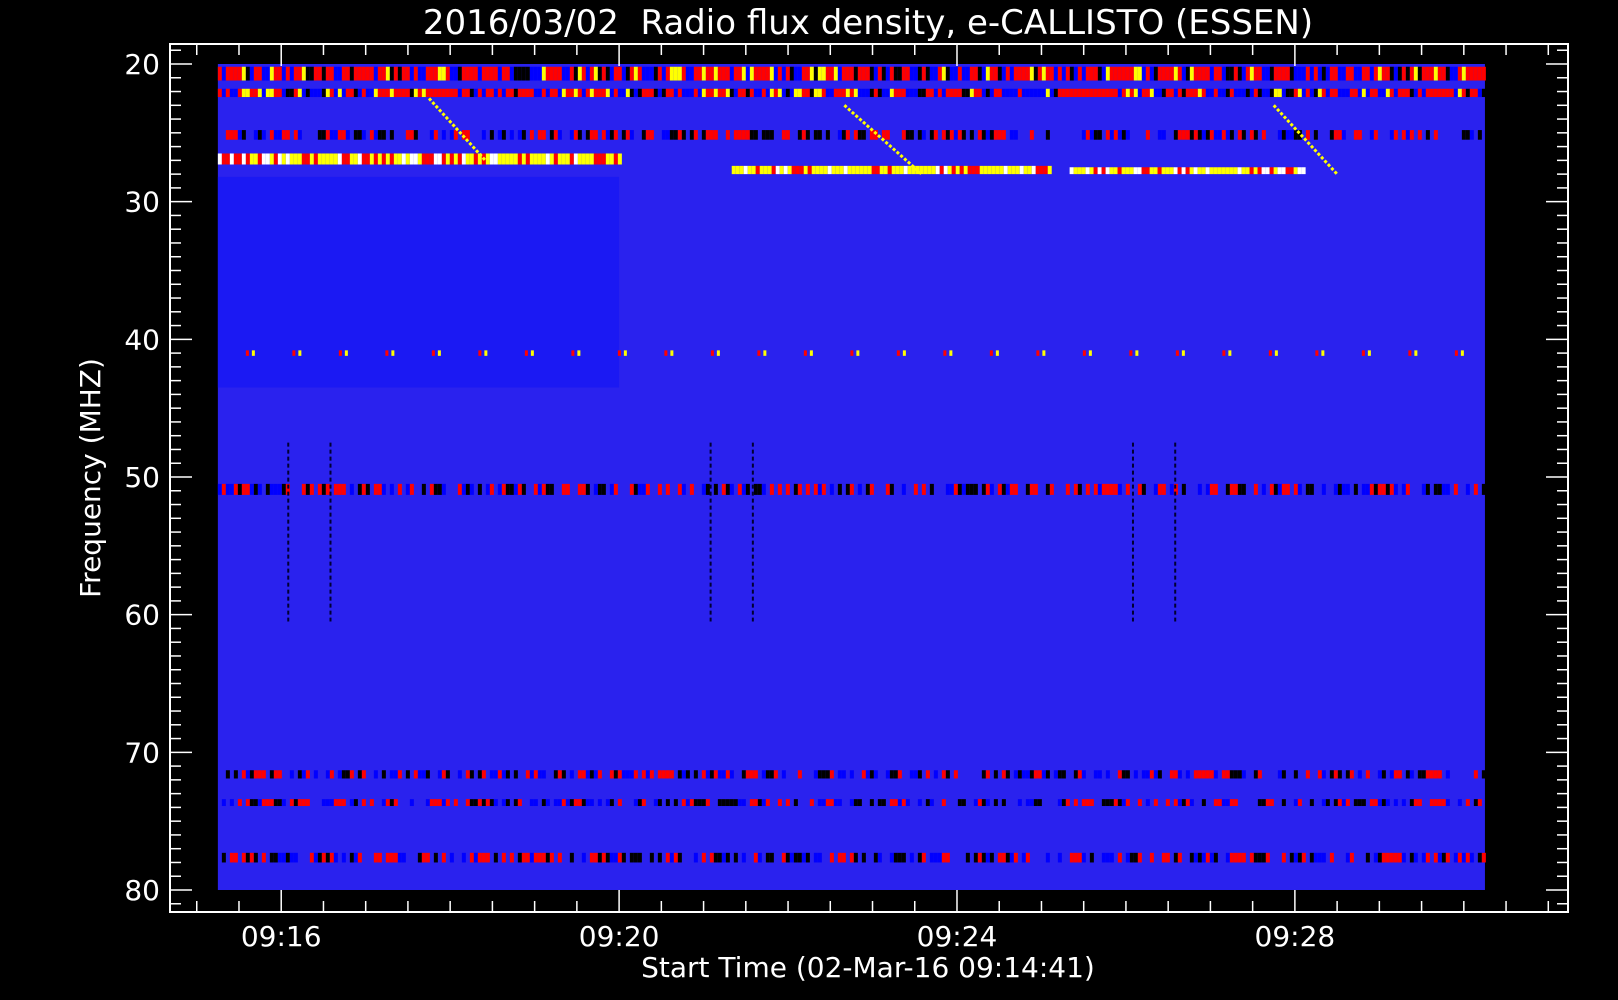 This screenshot has width=1618, height=1000. Describe the element at coordinates (142, 339) in the screenshot. I see `y-tick-label: 40` at that location.